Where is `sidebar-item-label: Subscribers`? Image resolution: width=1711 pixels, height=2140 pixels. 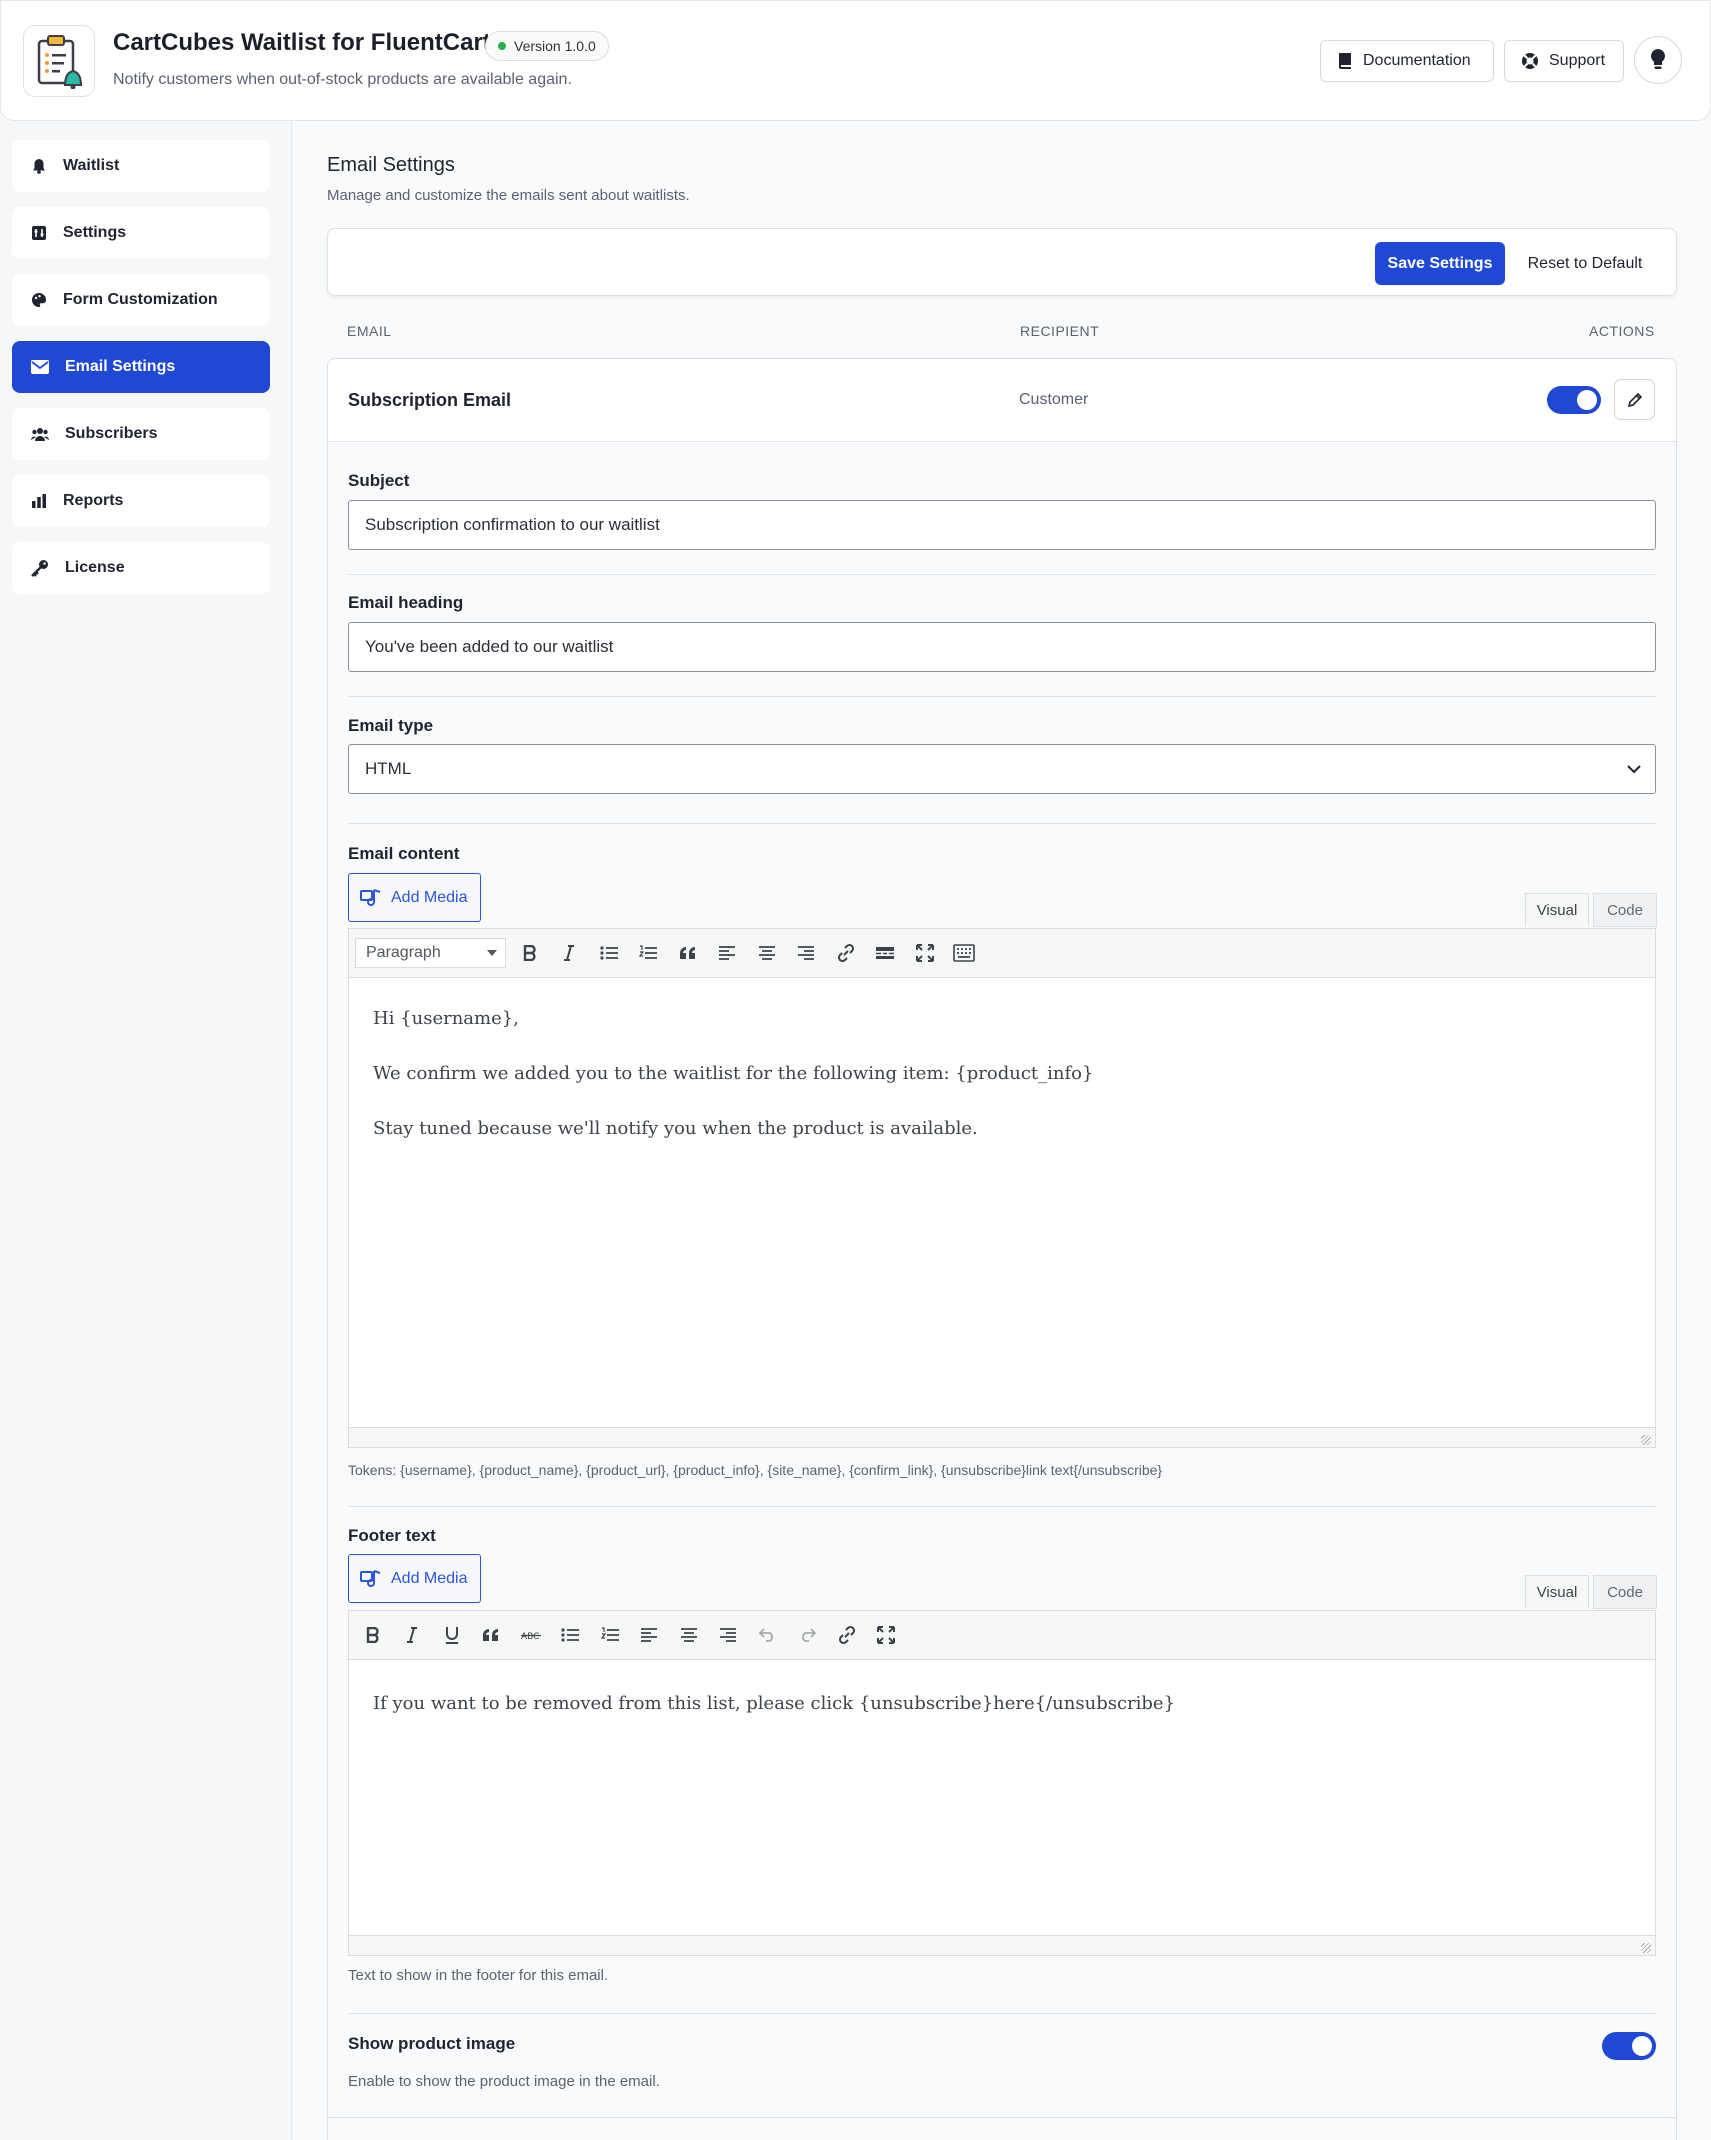
sidebar-item-label: Subscribers is located at coordinates (111, 433).